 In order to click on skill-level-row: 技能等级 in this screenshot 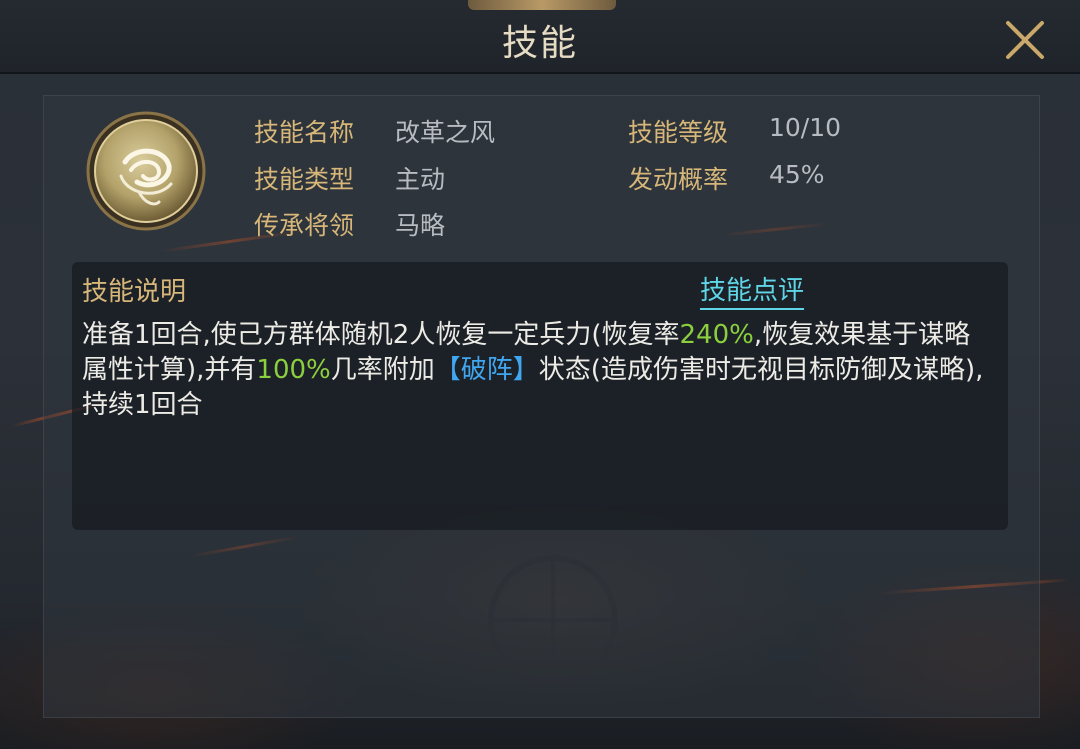, I will do `click(678, 131)`.